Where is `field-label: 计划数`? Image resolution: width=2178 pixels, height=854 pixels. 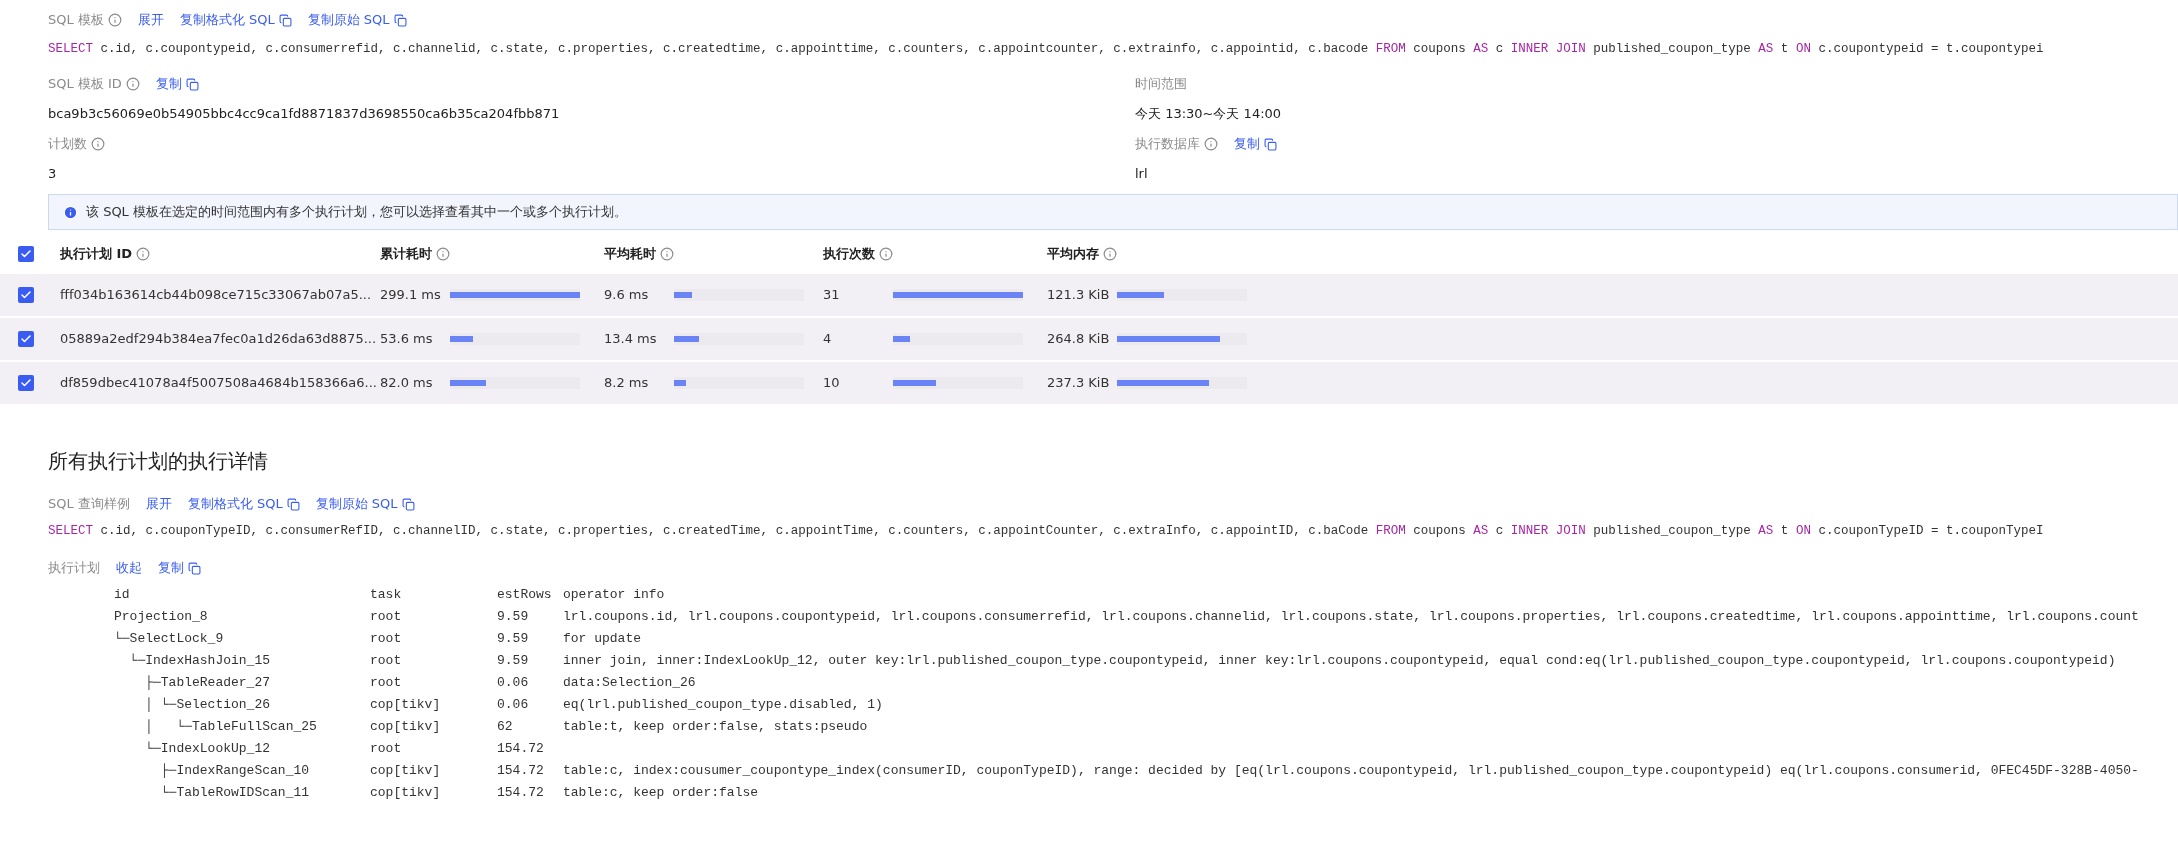
field-label: 计划数 is located at coordinates (67, 144).